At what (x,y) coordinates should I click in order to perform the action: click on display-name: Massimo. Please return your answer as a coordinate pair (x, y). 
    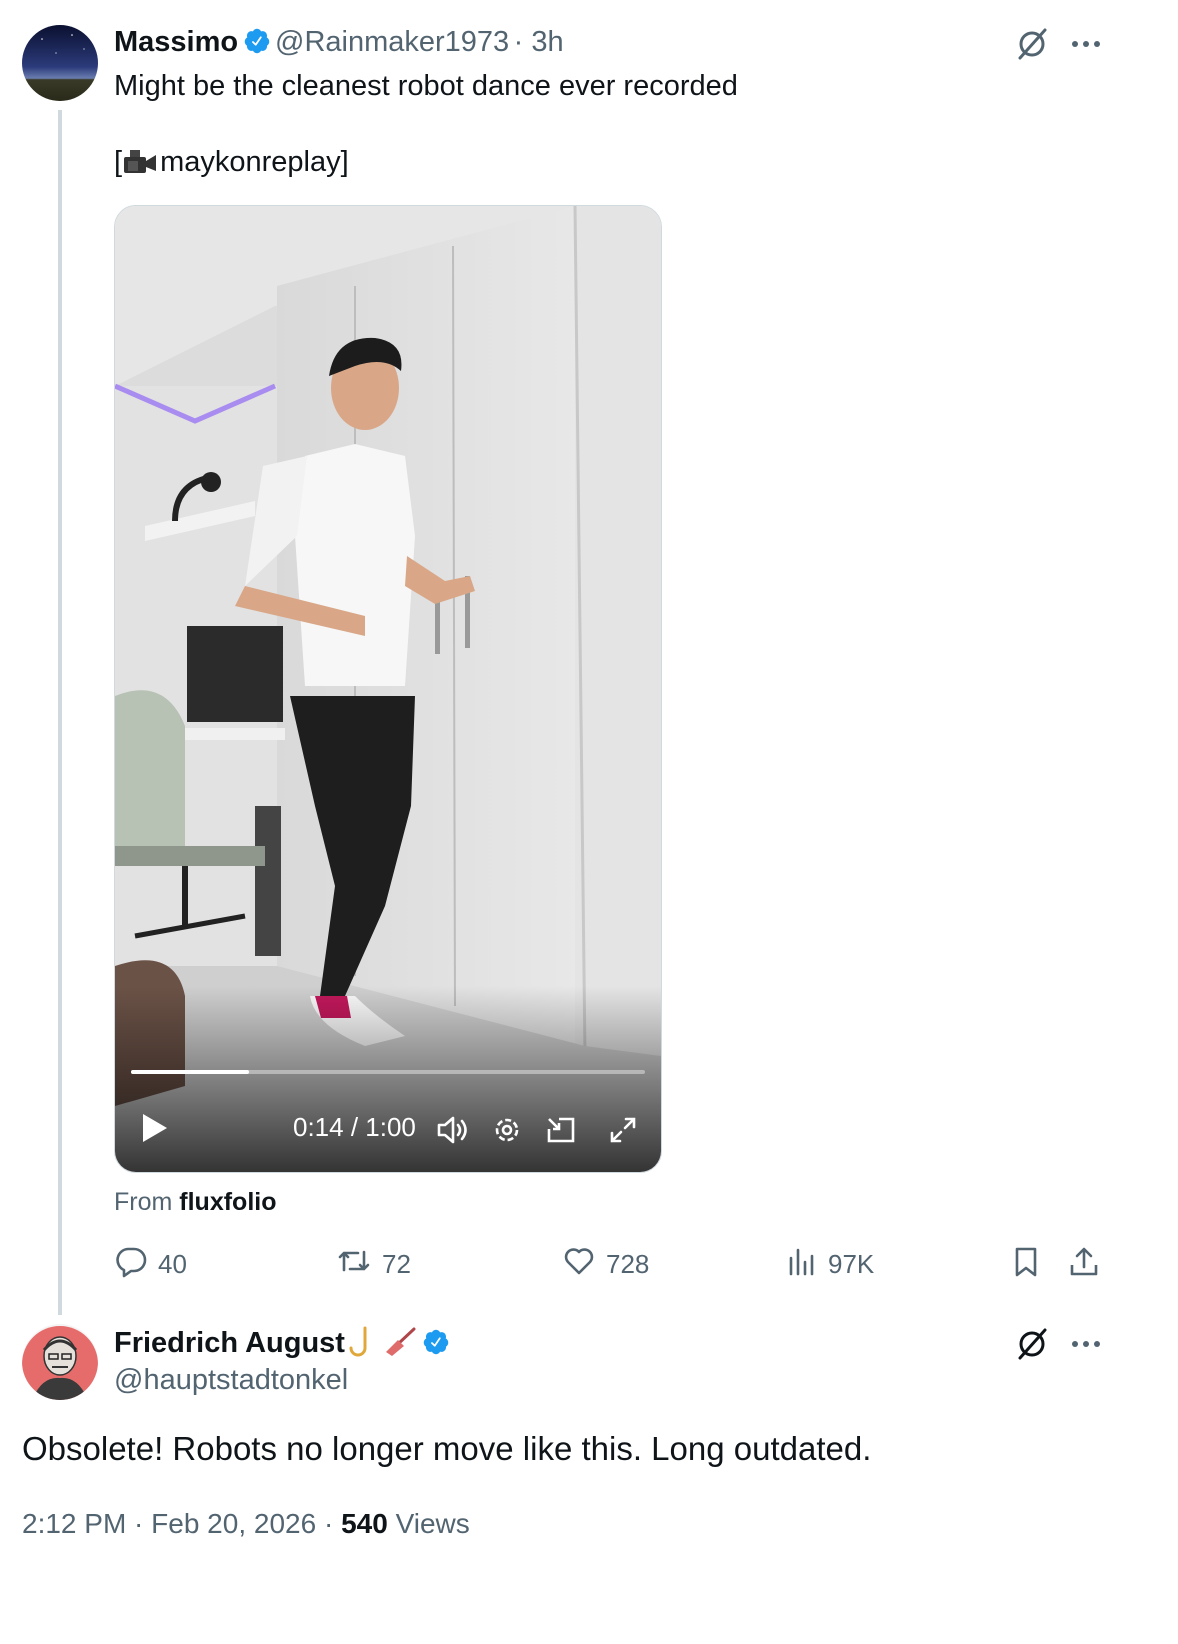
    Looking at the image, I should click on (176, 42).